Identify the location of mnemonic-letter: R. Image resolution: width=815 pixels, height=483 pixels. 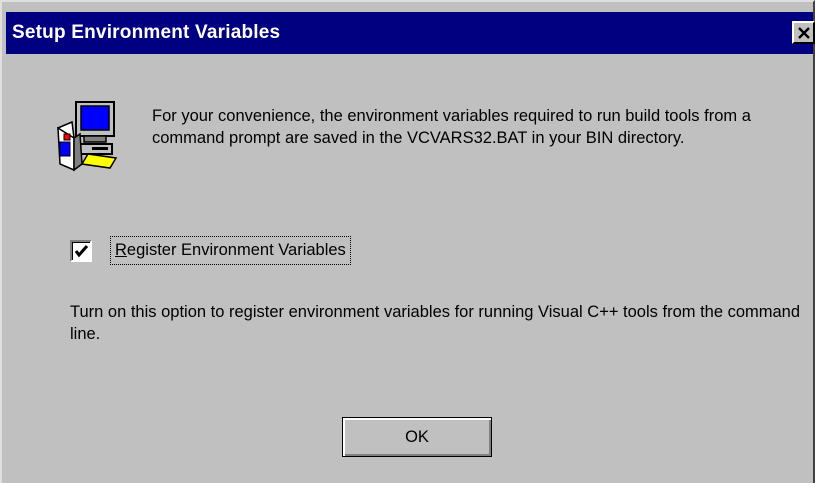
(121, 250).